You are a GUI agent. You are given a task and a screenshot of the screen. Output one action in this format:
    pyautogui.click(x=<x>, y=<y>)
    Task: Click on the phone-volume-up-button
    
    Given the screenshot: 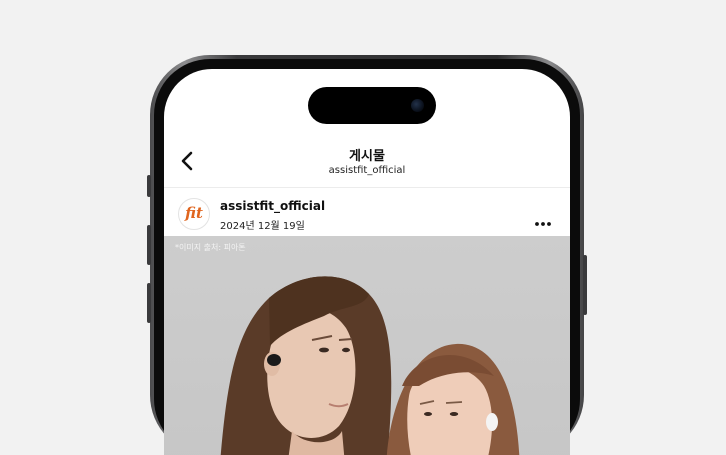 What is the action you would take?
    pyautogui.click(x=149, y=245)
    